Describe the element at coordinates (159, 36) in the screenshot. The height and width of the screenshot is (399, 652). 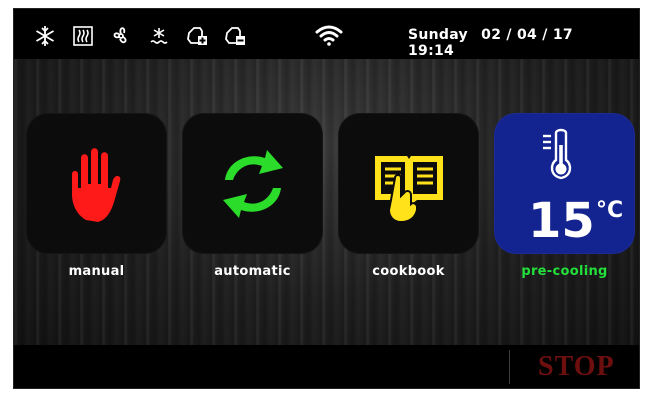
I see `defrost-icon` at that location.